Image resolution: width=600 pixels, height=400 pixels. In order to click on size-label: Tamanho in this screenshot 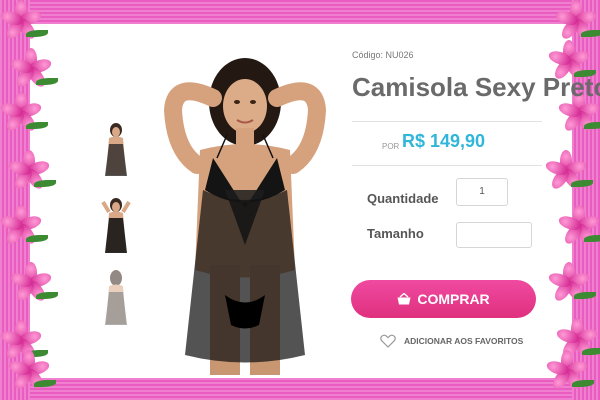, I will do `click(395, 233)`.